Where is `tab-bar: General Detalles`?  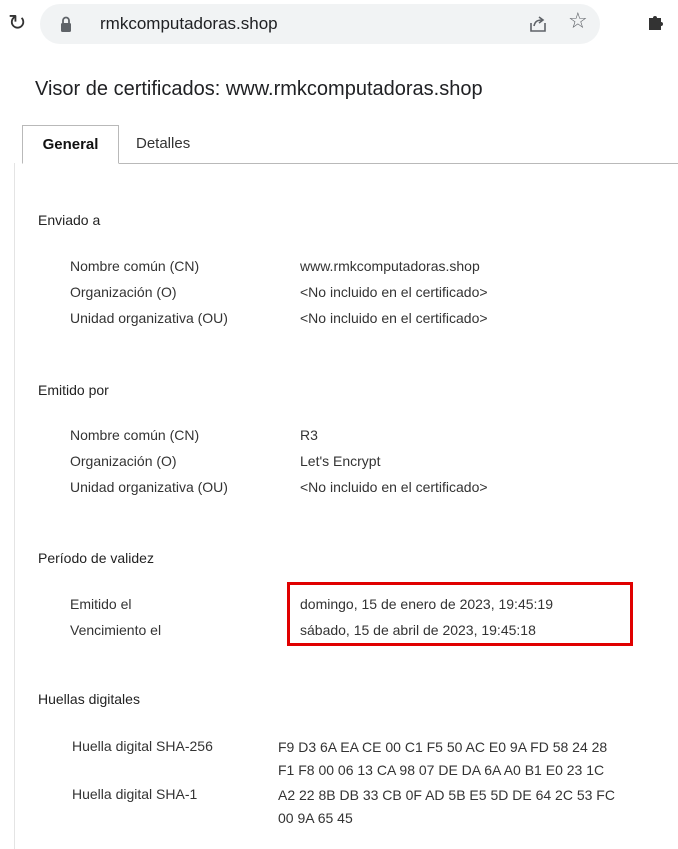 tab-bar: General Detalles is located at coordinates (350, 144).